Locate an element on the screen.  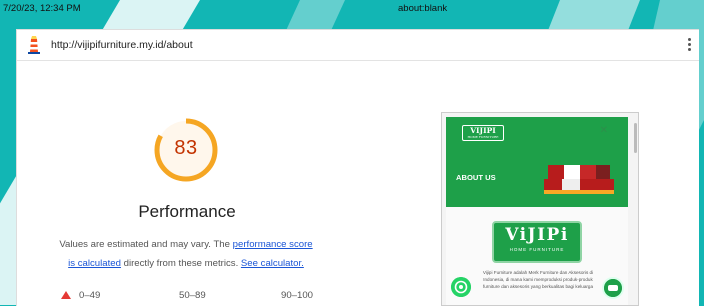
print-title: about:blank is located at coordinates (423, 8).